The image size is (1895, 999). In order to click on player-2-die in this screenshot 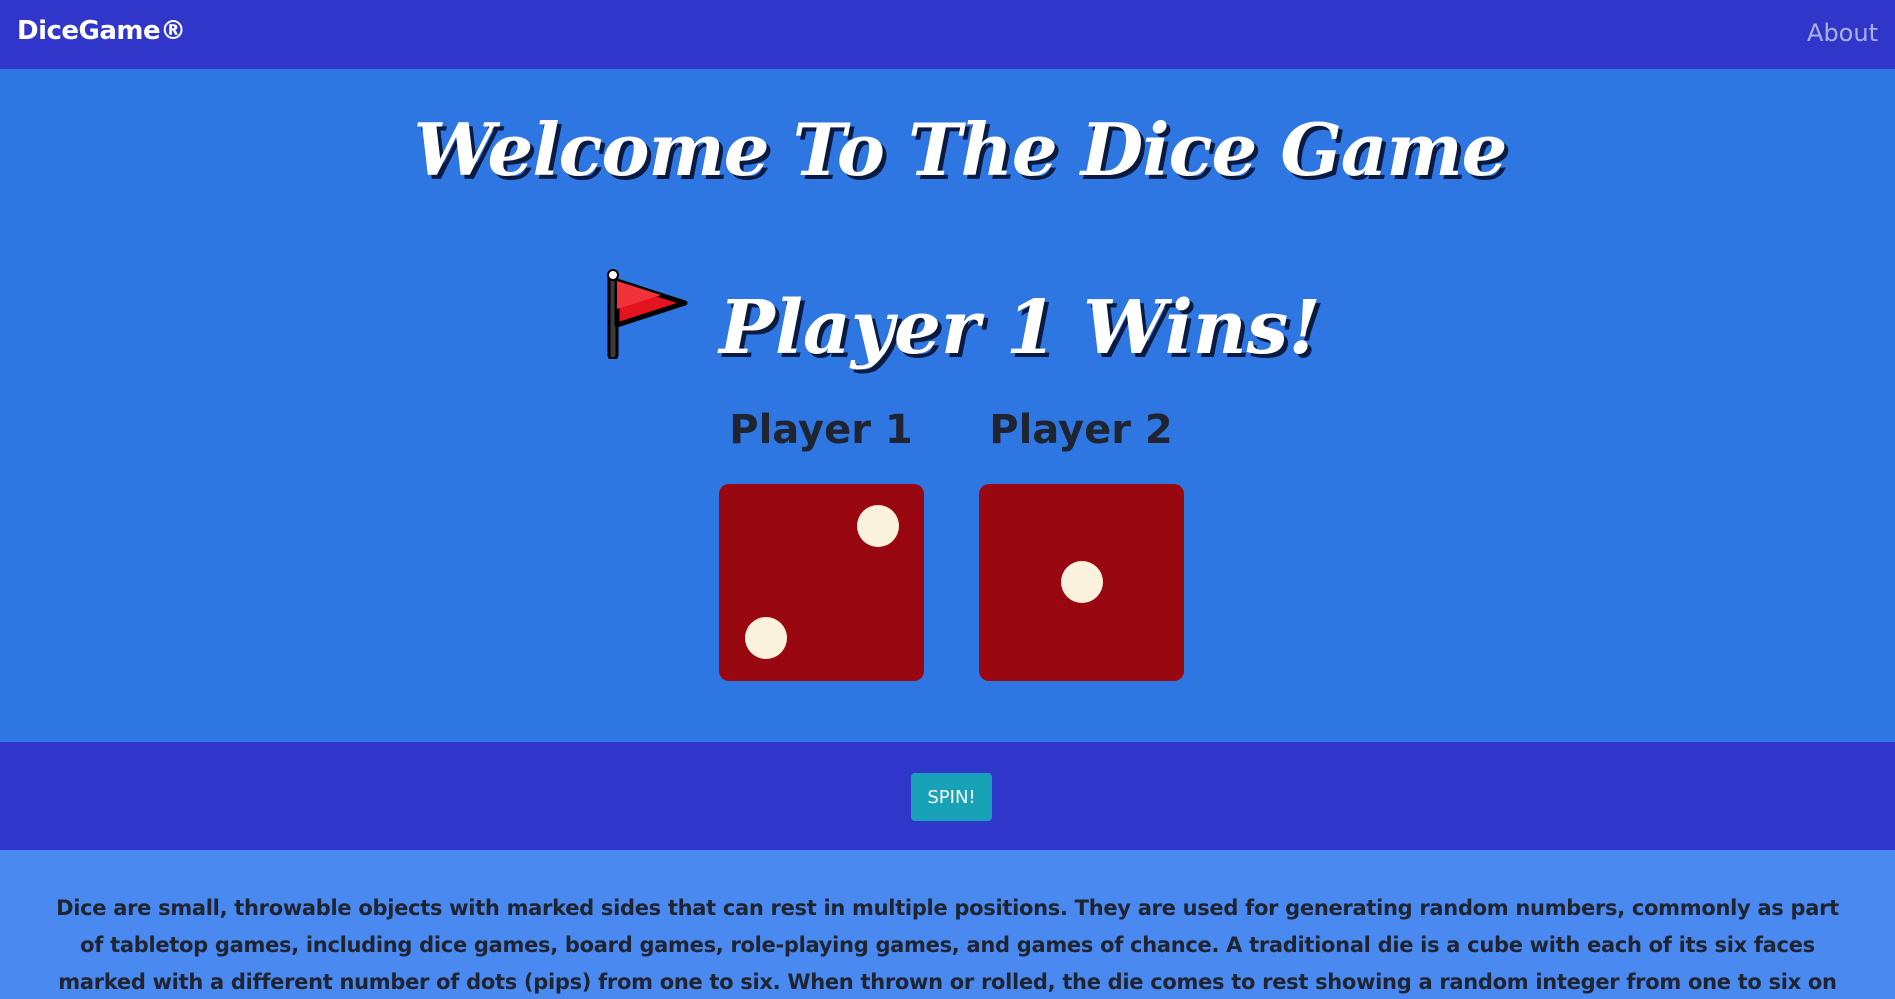, I will do `click(1081, 582)`.